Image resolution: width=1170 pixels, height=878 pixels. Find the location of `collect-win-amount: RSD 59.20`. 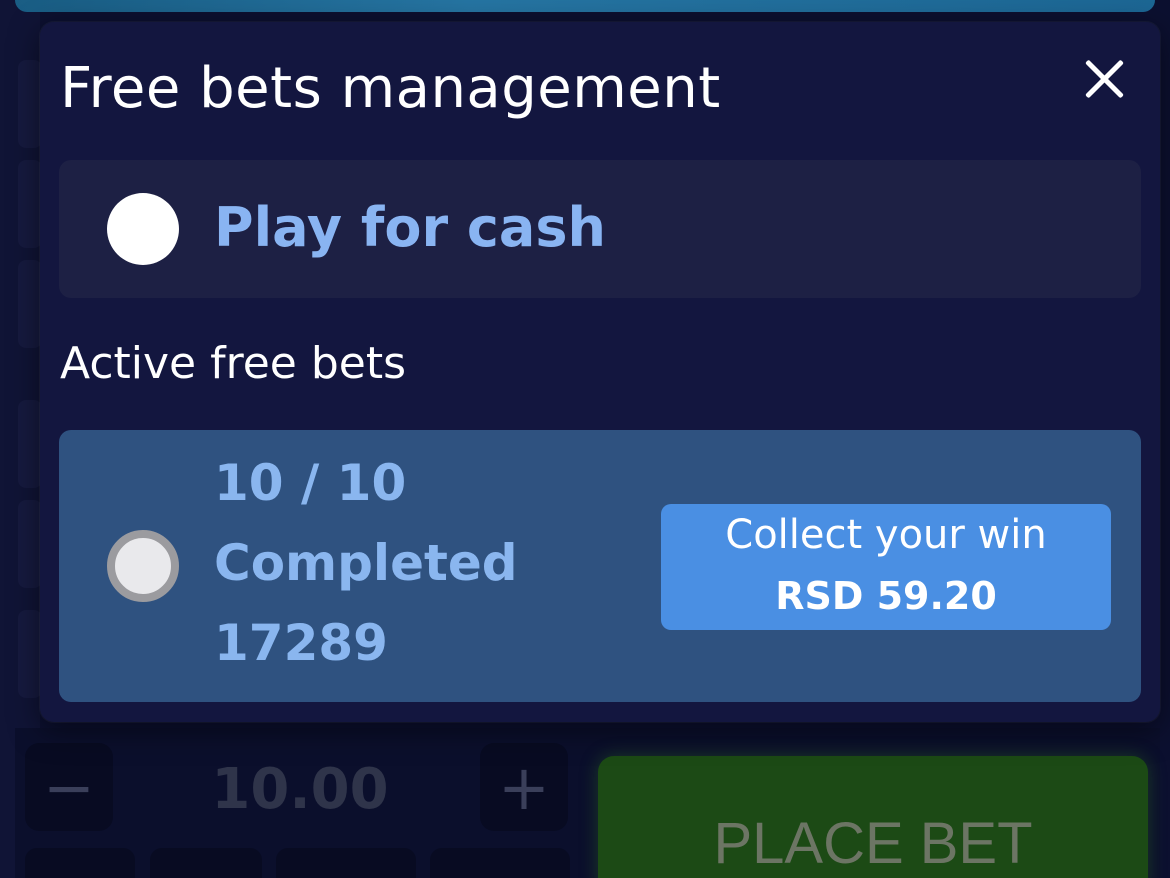

collect-win-amount: RSD 59.20 is located at coordinates (886, 596).